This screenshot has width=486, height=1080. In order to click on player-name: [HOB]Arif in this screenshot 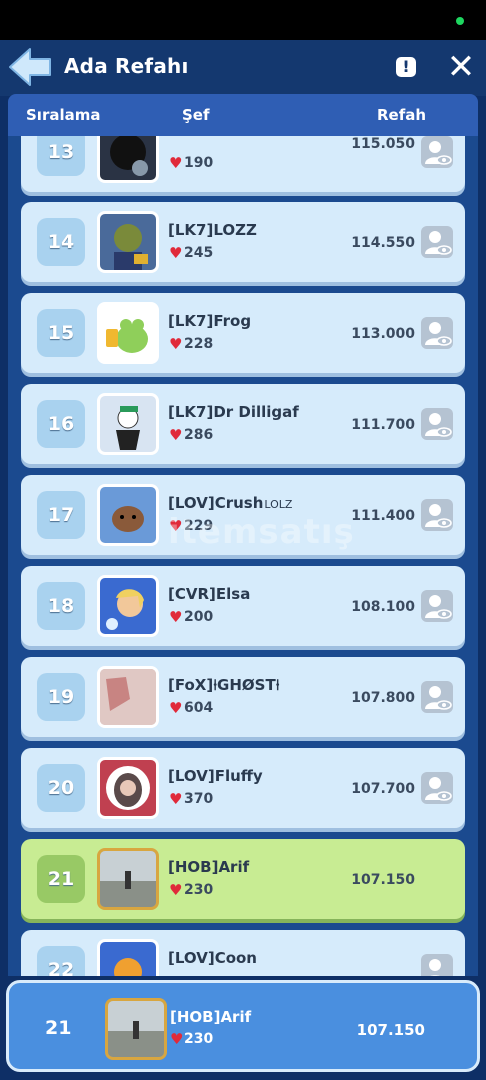, I will do `click(209, 867)`.